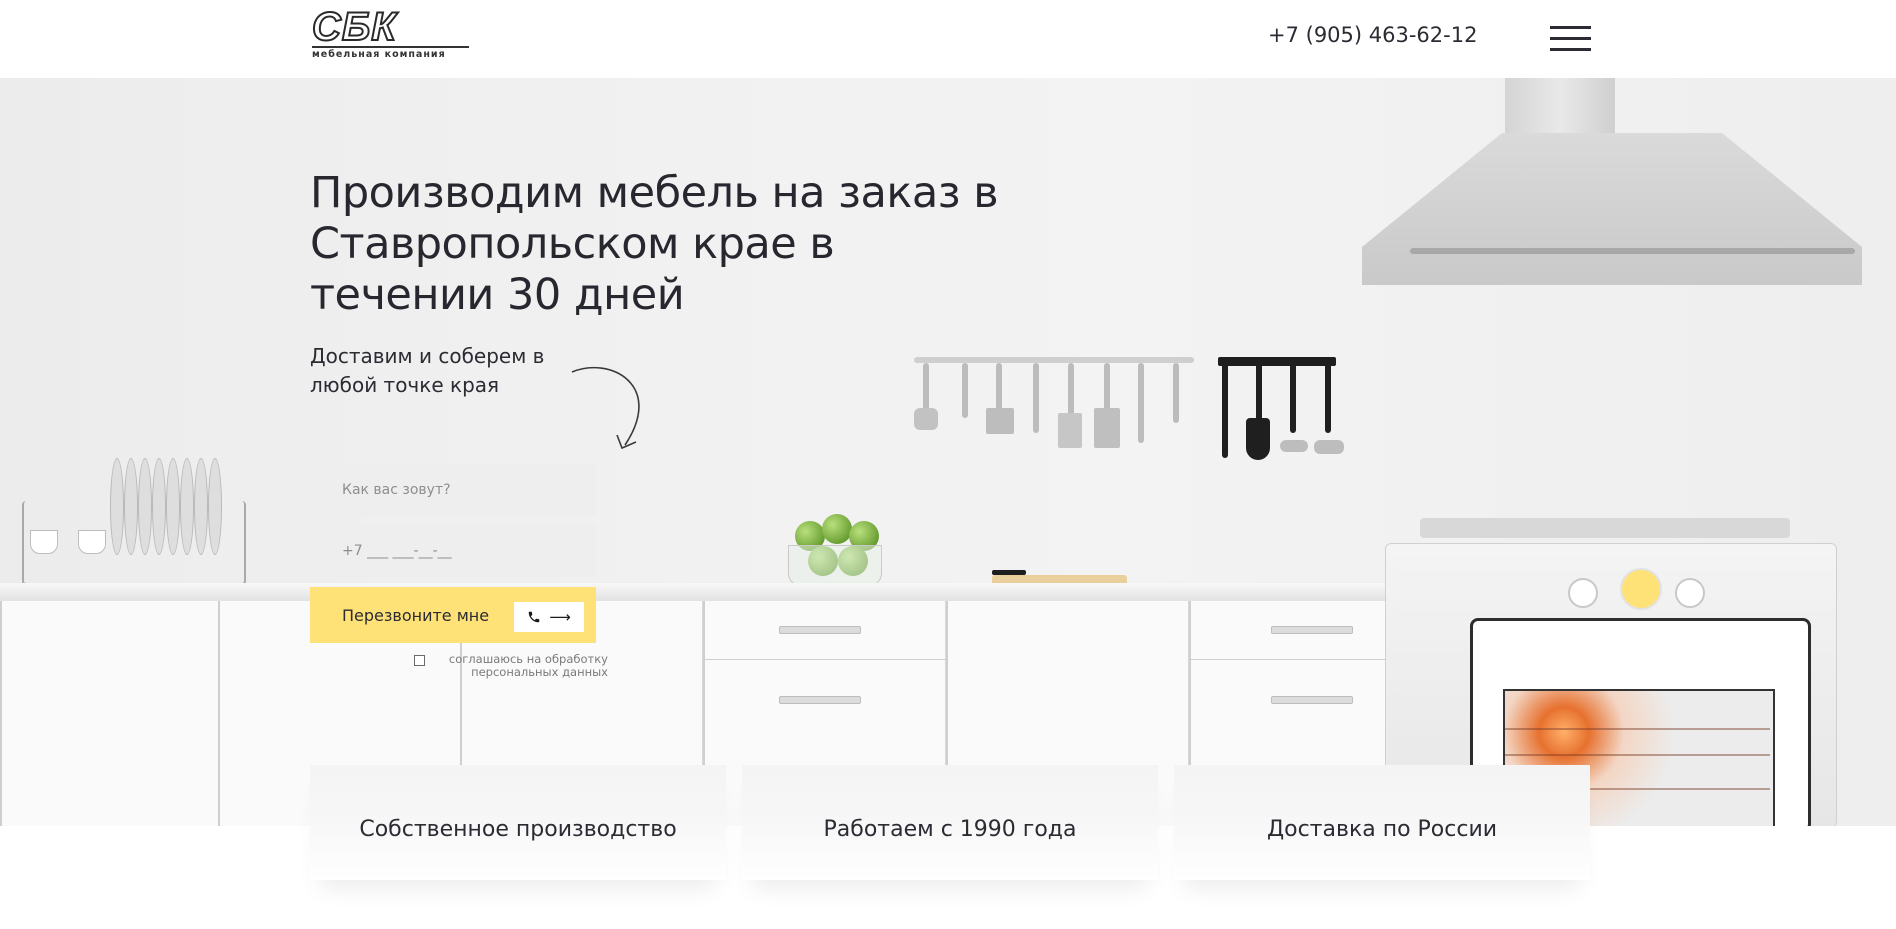 The width and height of the screenshot is (1896, 929). What do you see at coordinates (419, 660) in the screenshot?
I see `consent-checkbox` at bounding box center [419, 660].